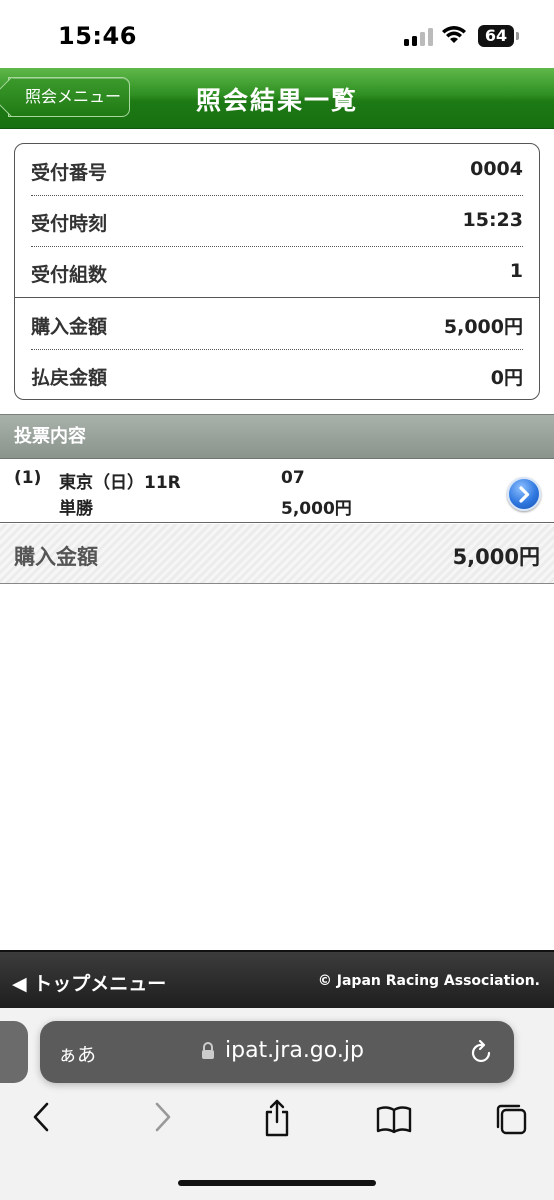 The image size is (554, 1200). What do you see at coordinates (69, 173) in the screenshot?
I see `summary-label: 受付番号` at bounding box center [69, 173].